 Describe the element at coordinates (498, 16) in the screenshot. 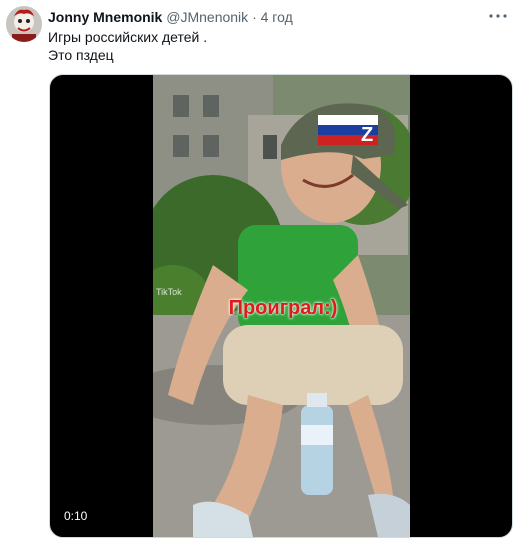

I see `more-horizontal-icon` at that location.